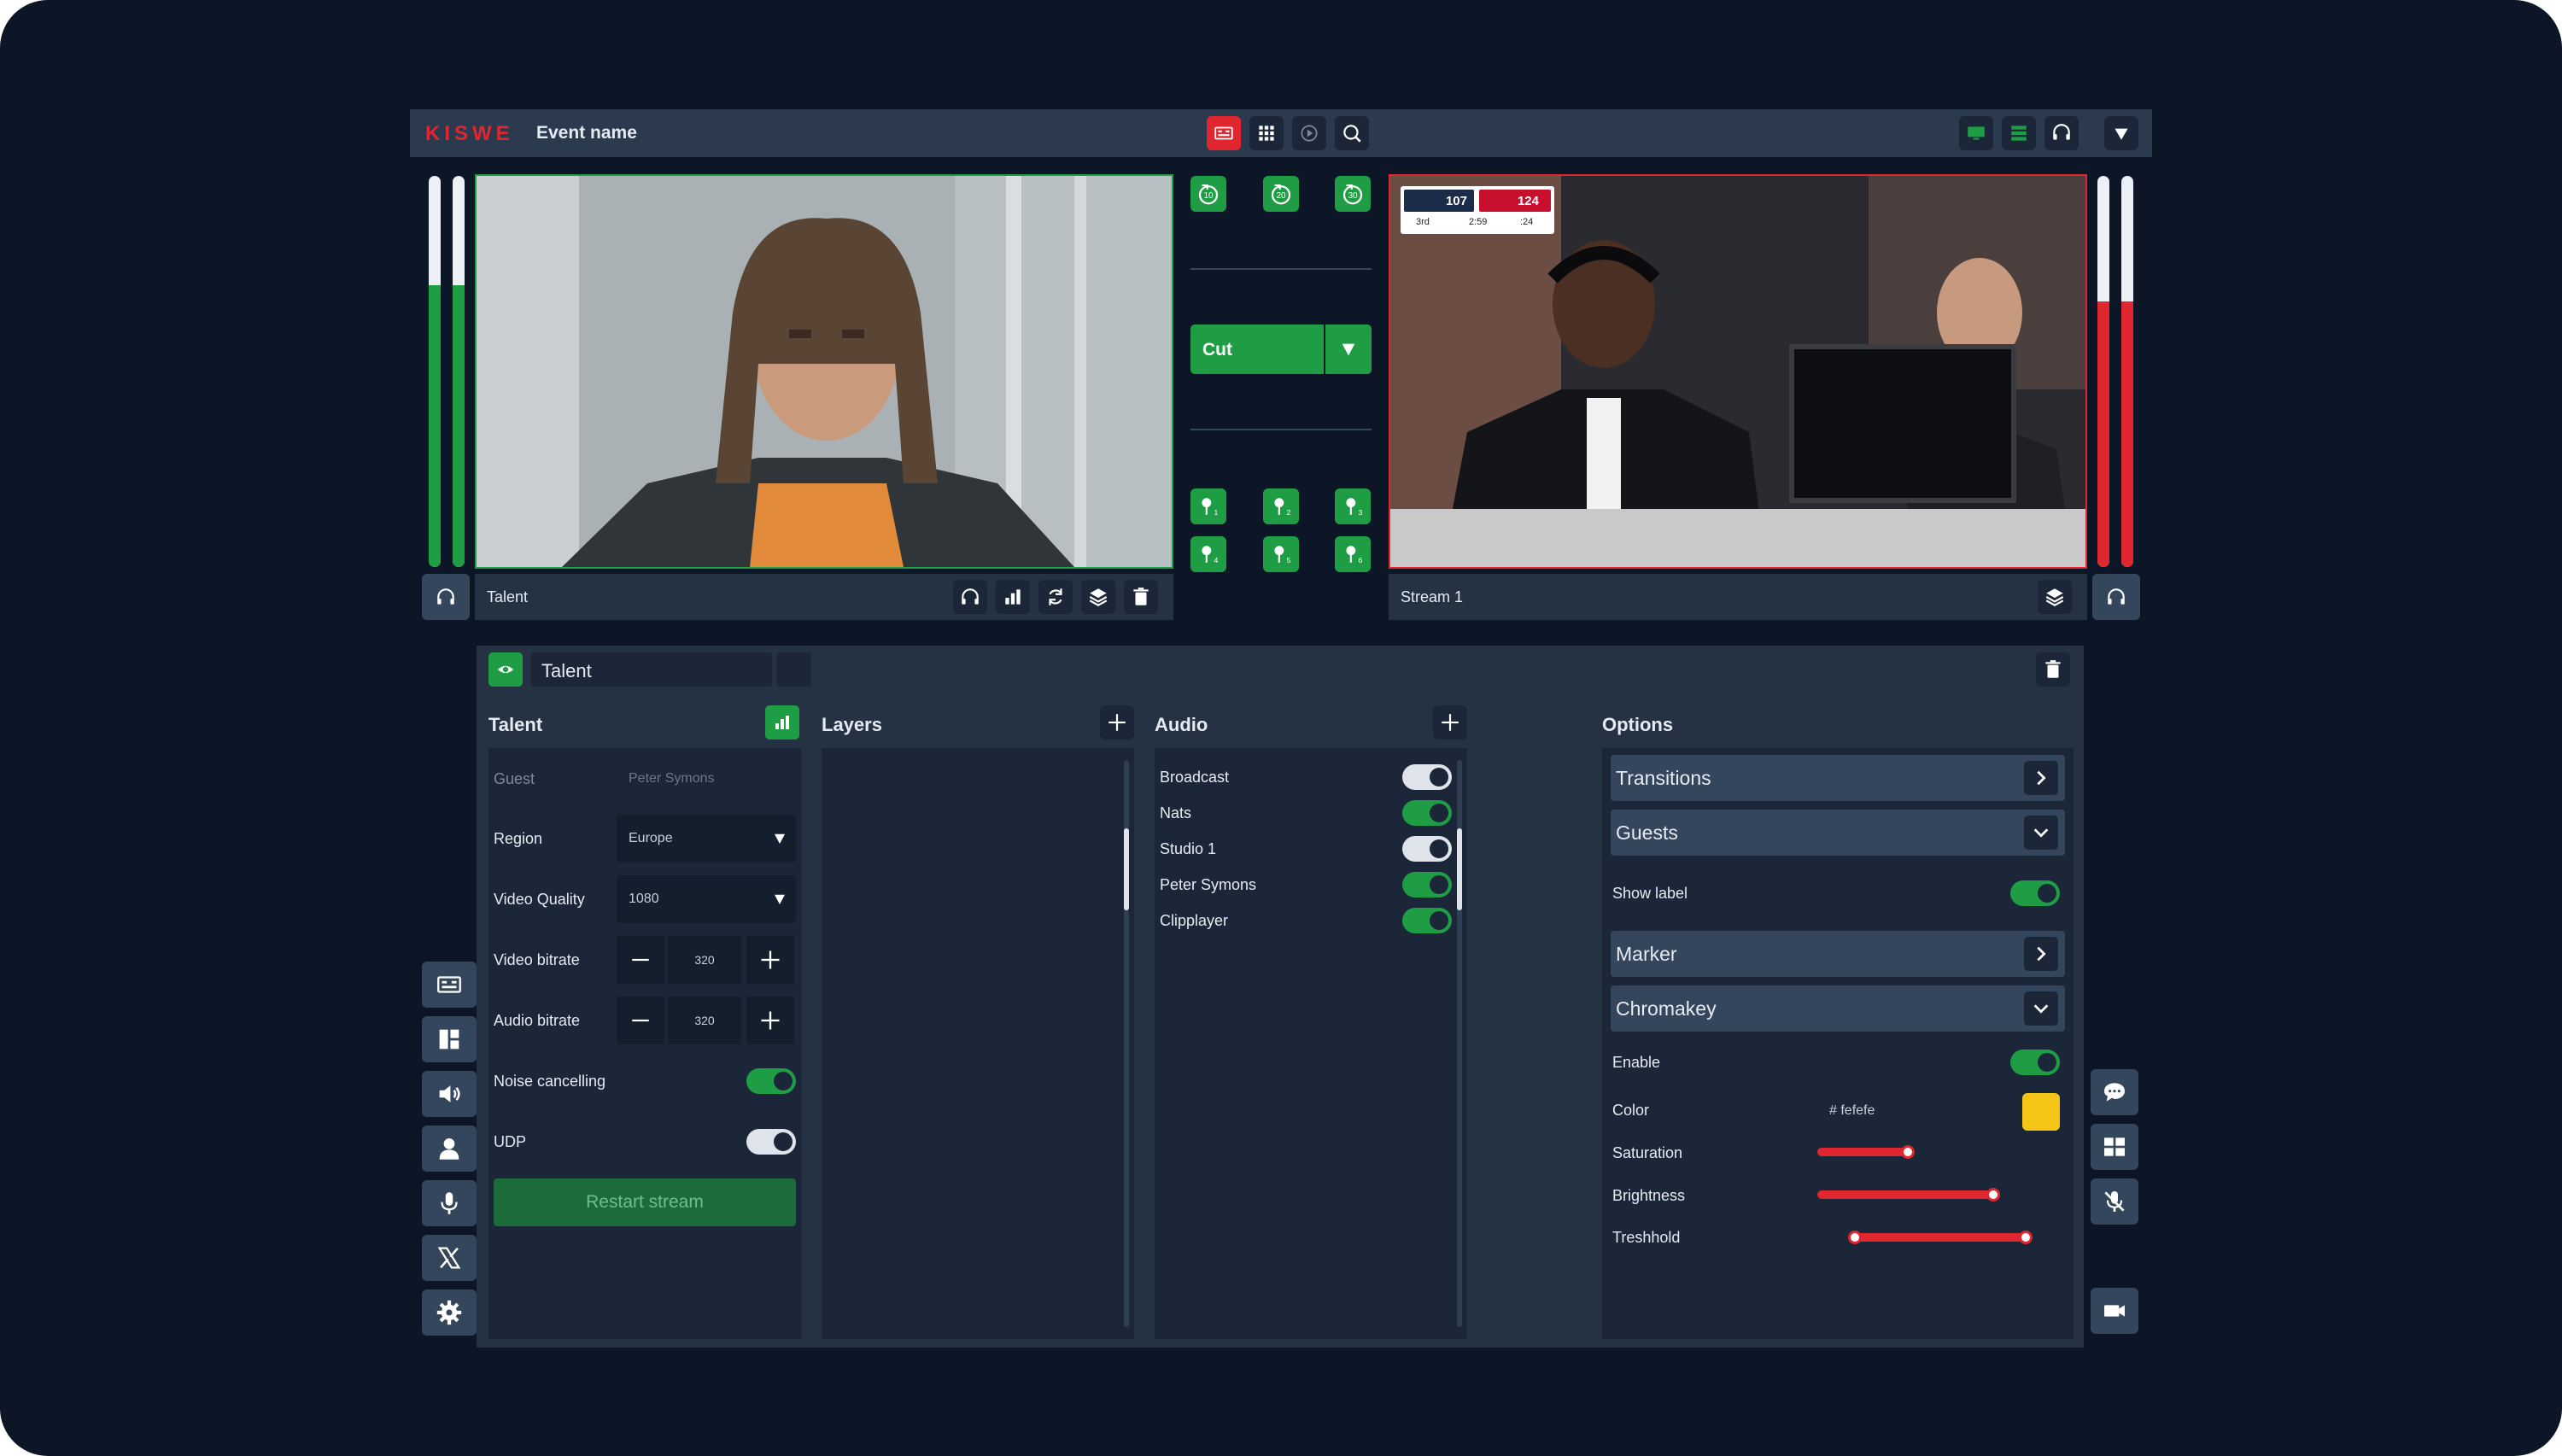 The width and height of the screenshot is (2562, 1456). Describe the element at coordinates (1908, 1152) in the screenshot. I see `saturation-handle` at that location.